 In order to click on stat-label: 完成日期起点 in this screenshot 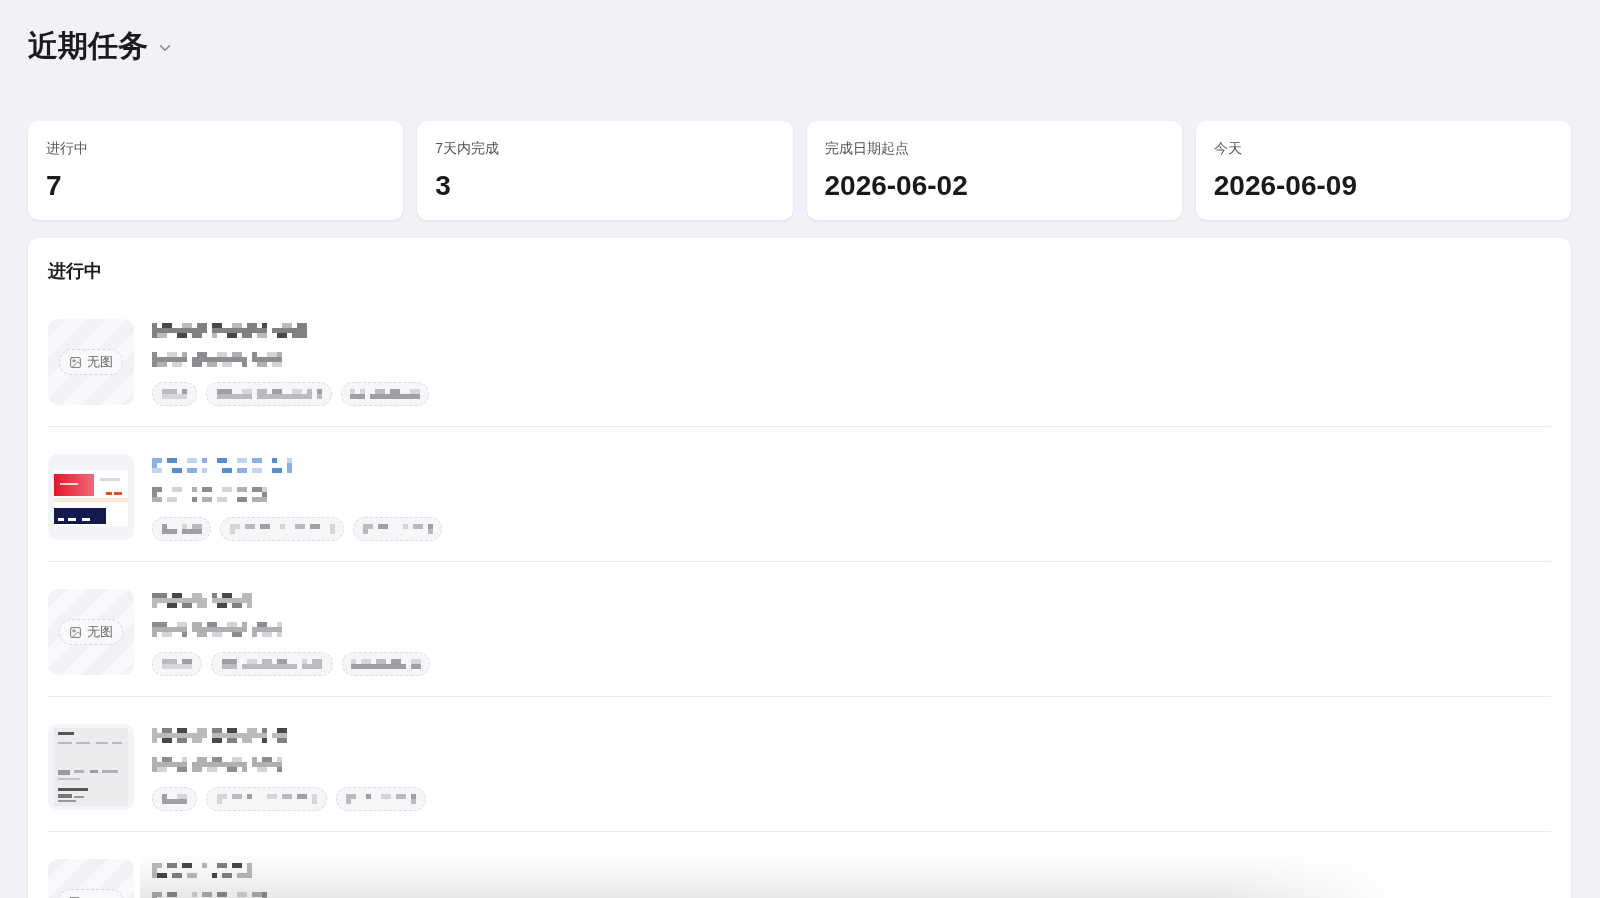, I will do `click(866, 148)`.